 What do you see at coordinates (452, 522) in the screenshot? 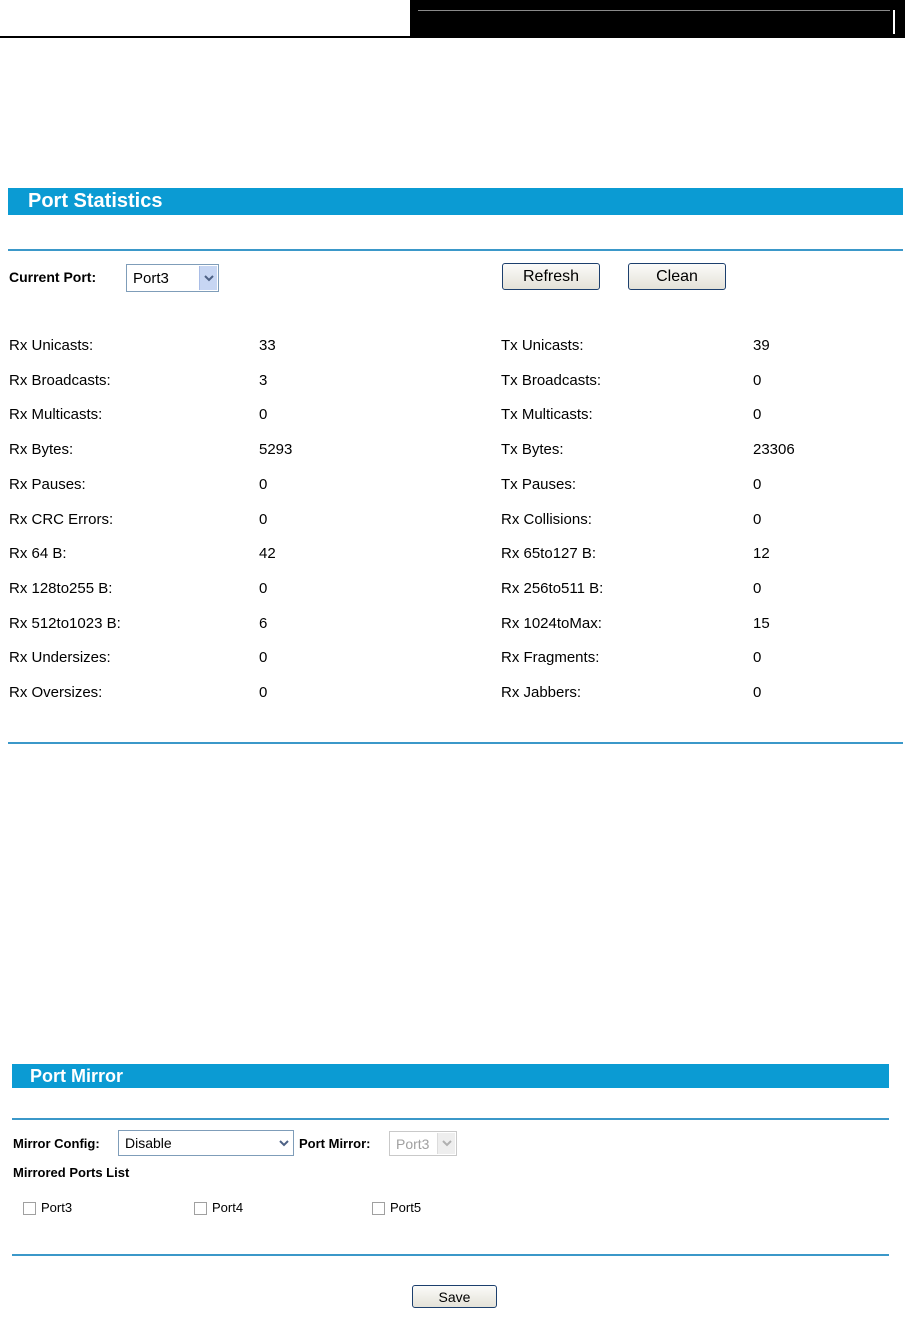
I see `table-row: Rx CRC Errors: 0 Rx Collisions: 0` at bounding box center [452, 522].